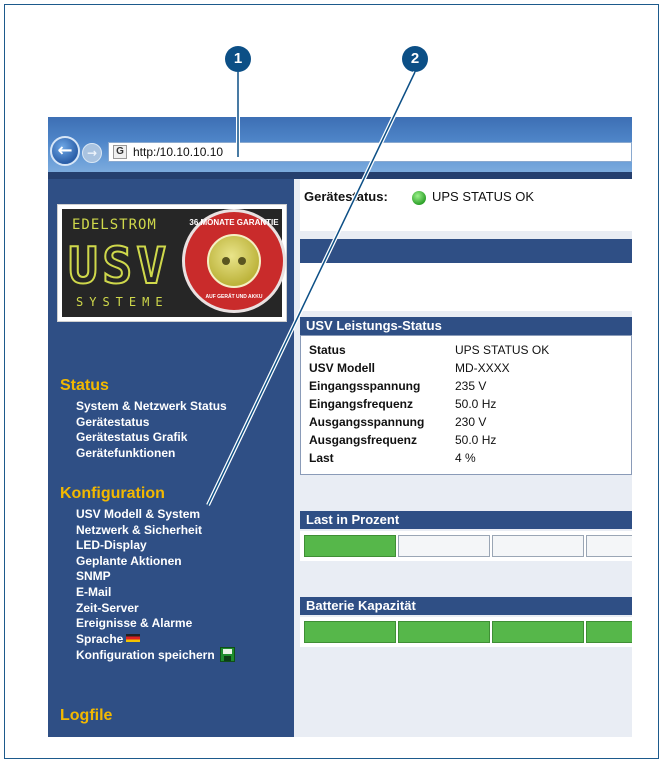 The image size is (665, 765). What do you see at coordinates (119, 266) in the screenshot?
I see `logo-usv: USV` at bounding box center [119, 266].